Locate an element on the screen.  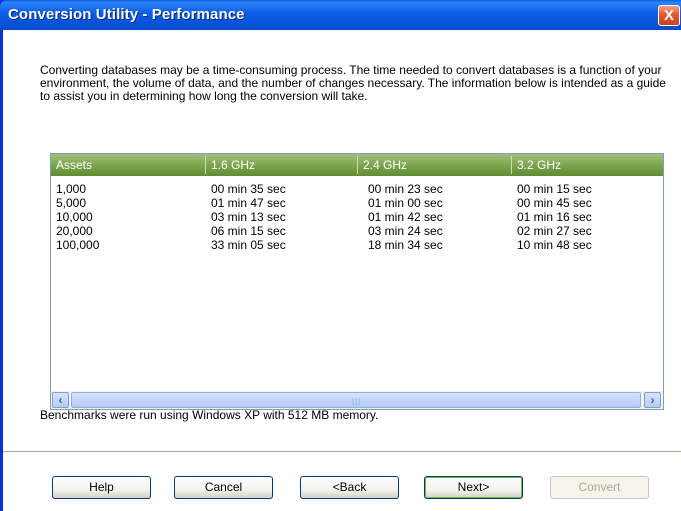
close-icon: X is located at coordinates (668, 15).